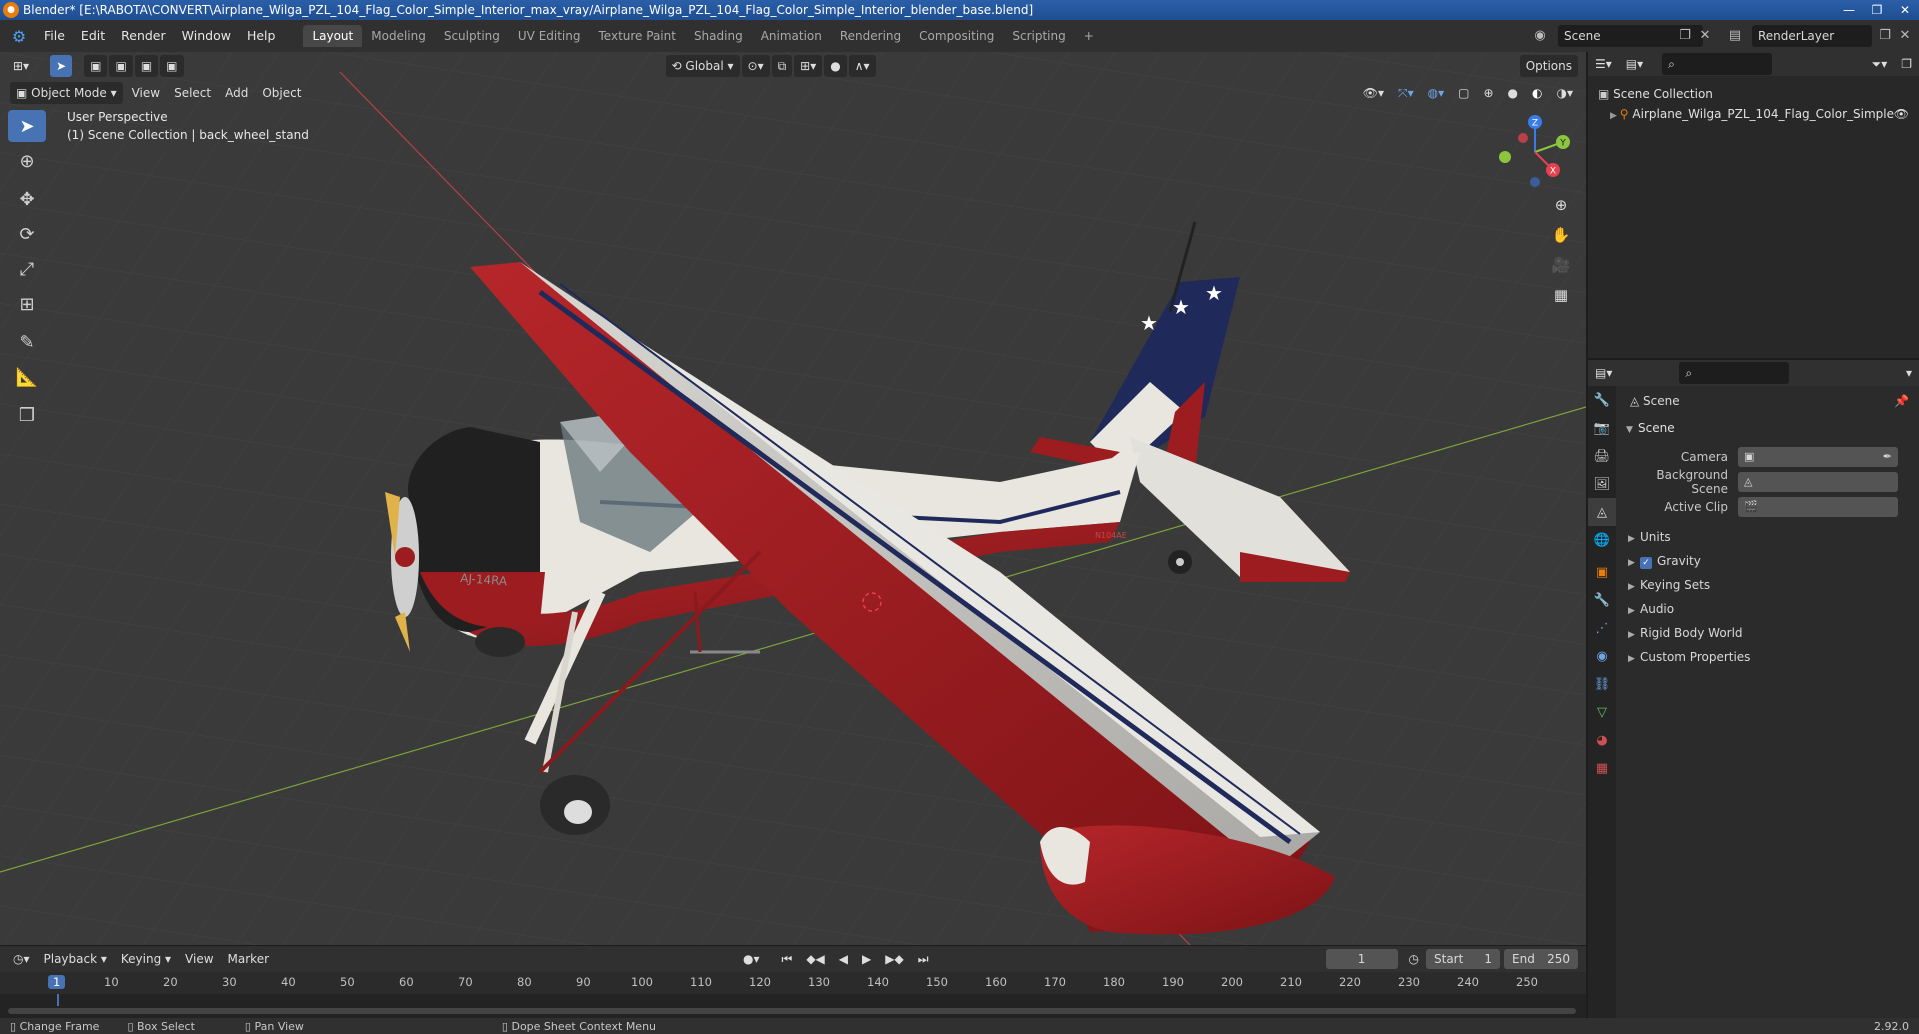 This screenshot has width=1919, height=1034. What do you see at coordinates (146, 66) in the screenshot?
I see `select-mode-subtract-icon: ▣` at bounding box center [146, 66].